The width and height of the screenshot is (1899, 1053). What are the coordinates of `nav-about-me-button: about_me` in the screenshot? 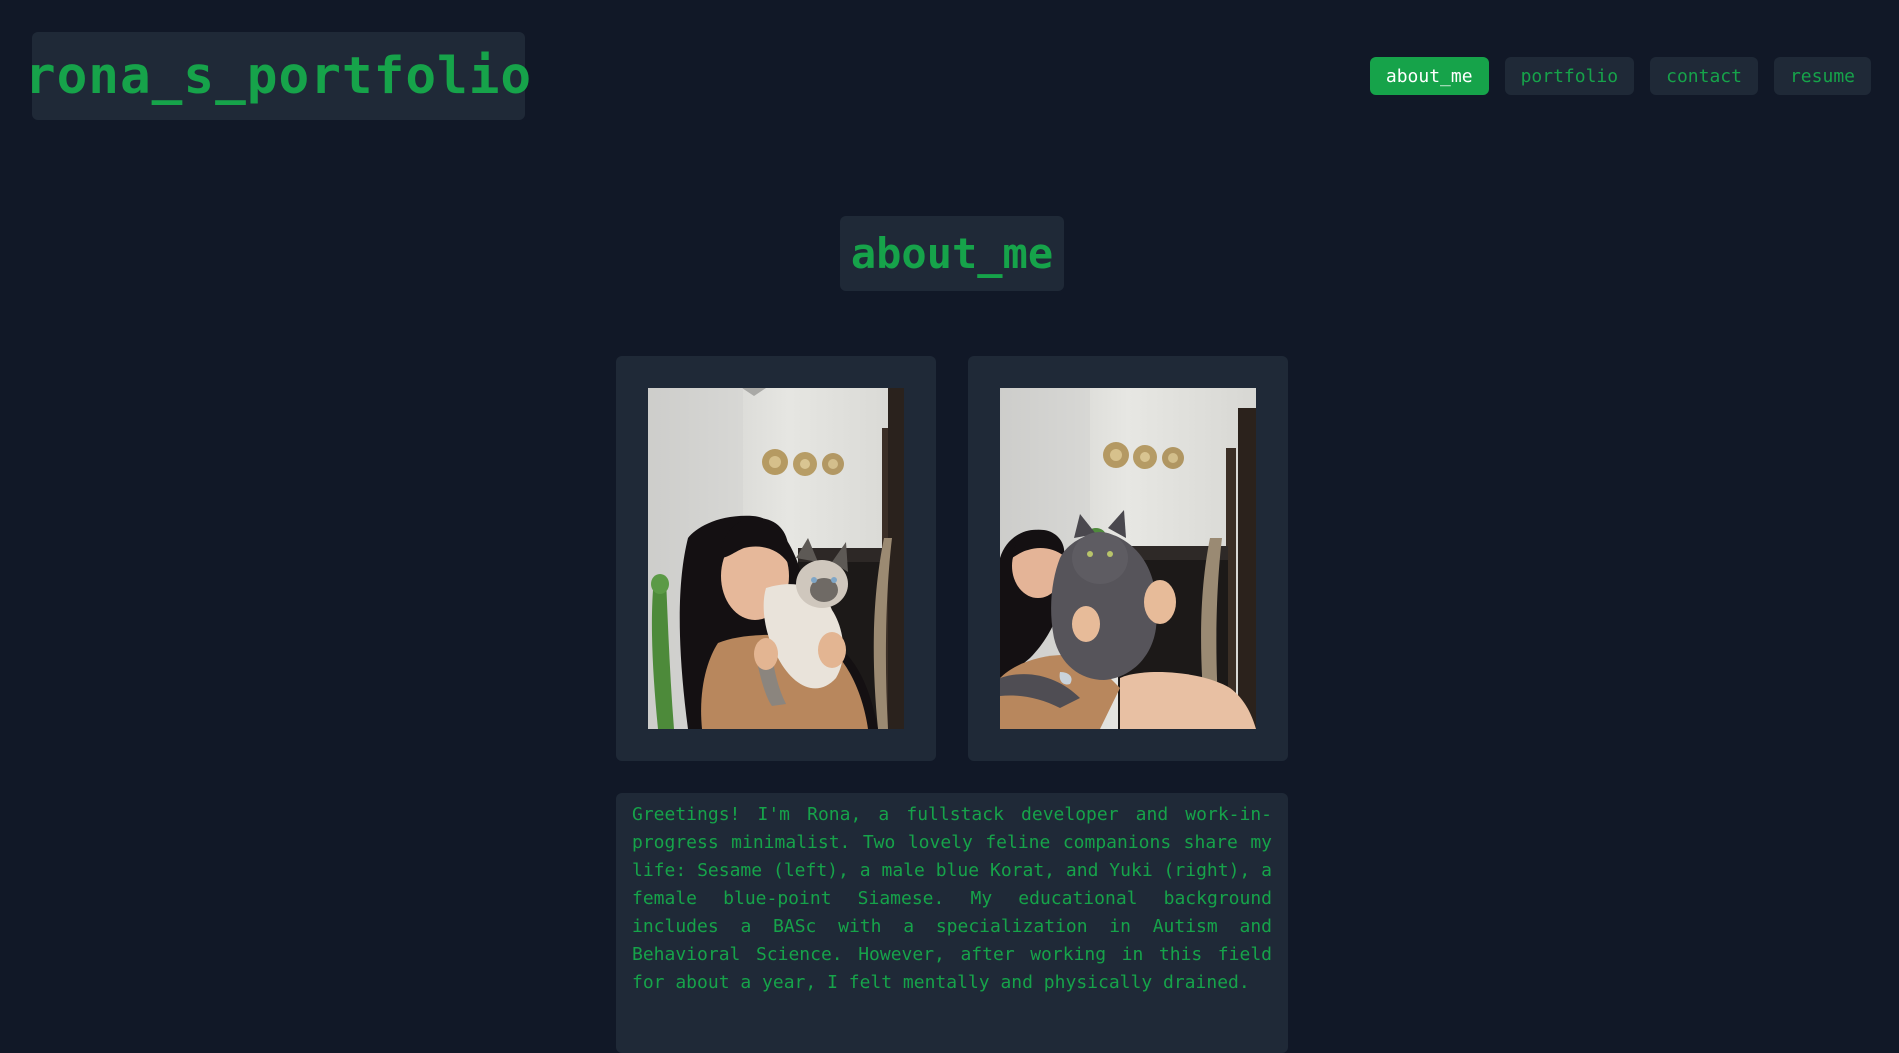 It's located at (1429, 76).